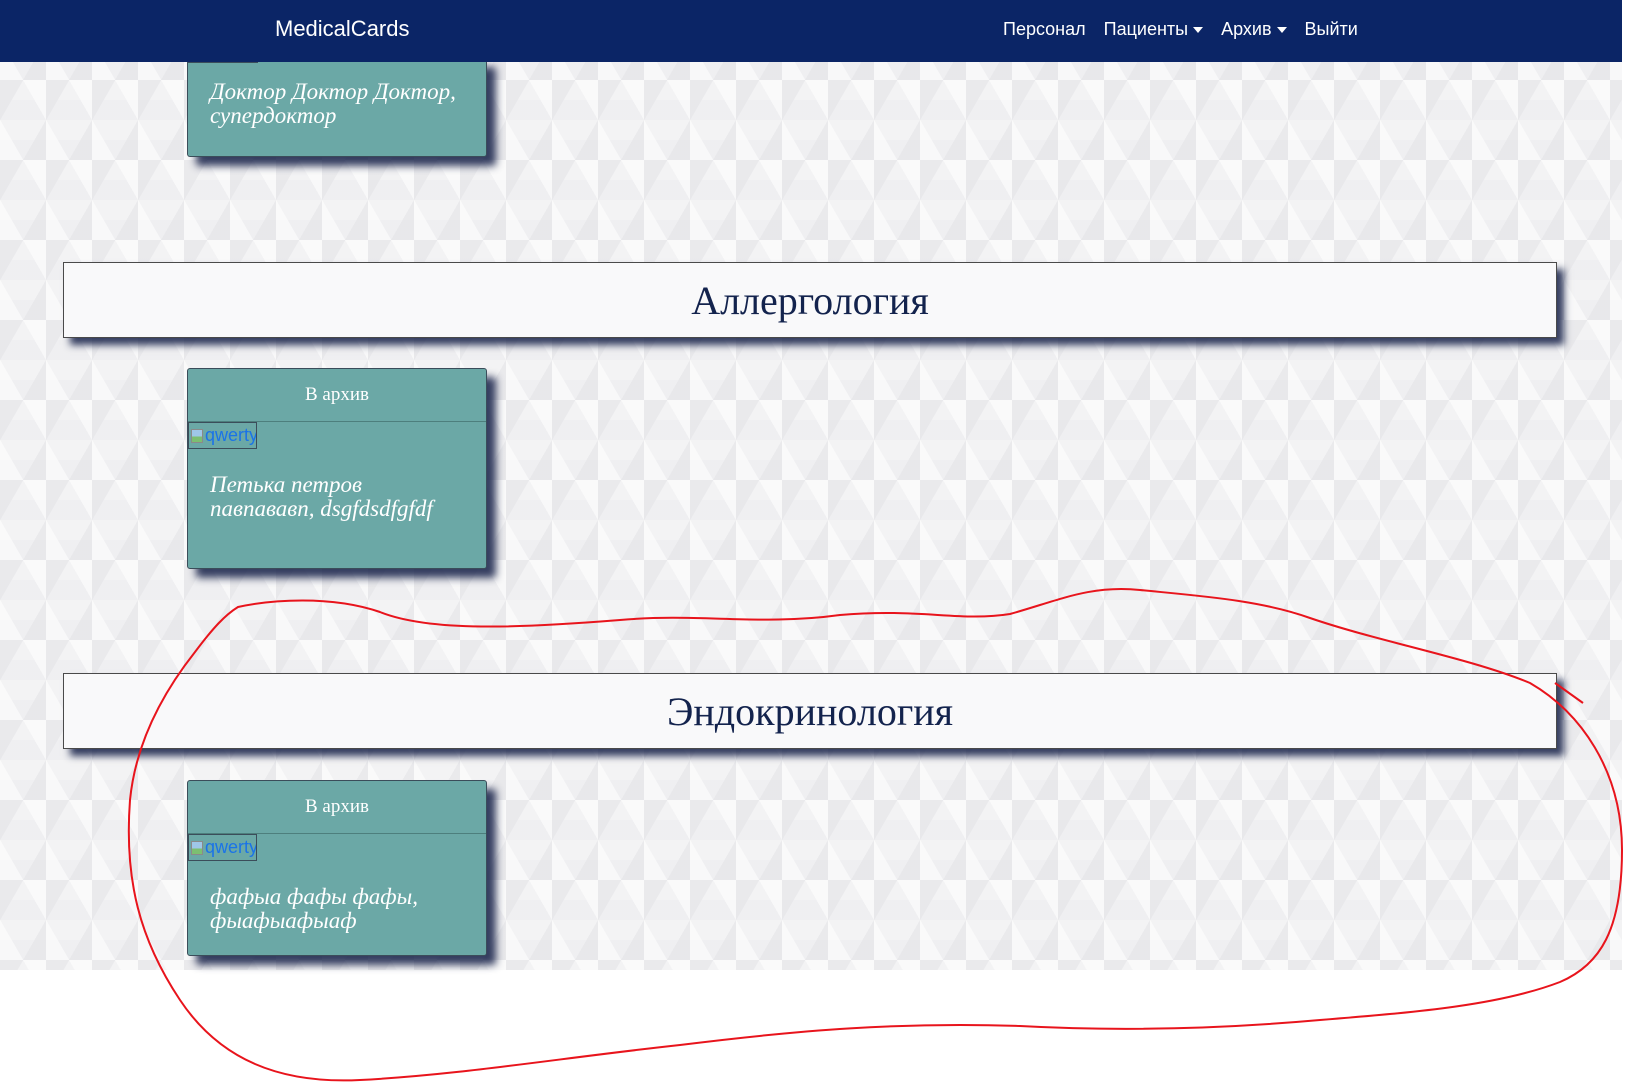  I want to click on nav-item-label: Персонал, so click(1044, 29).